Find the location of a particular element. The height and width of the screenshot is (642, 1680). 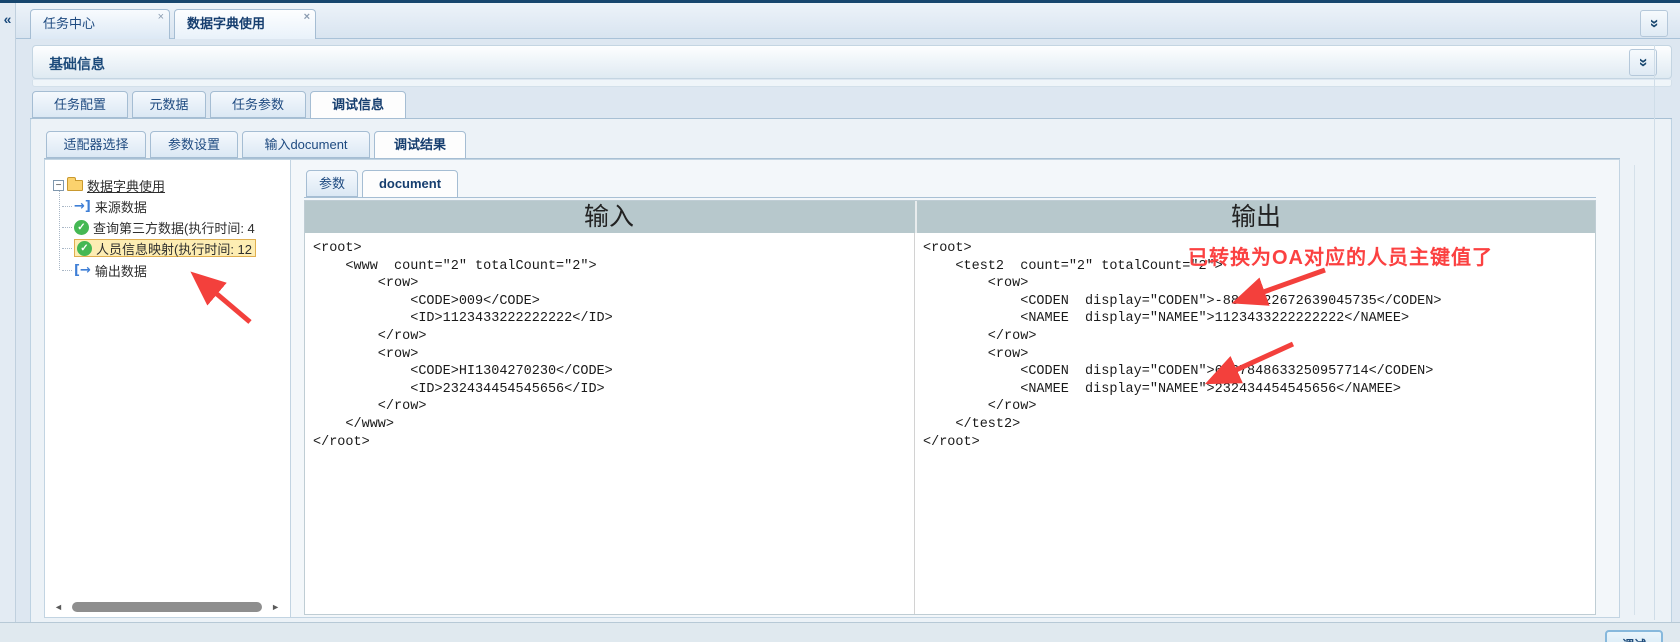

debug-button: 调试 is located at coordinates (1634, 636).